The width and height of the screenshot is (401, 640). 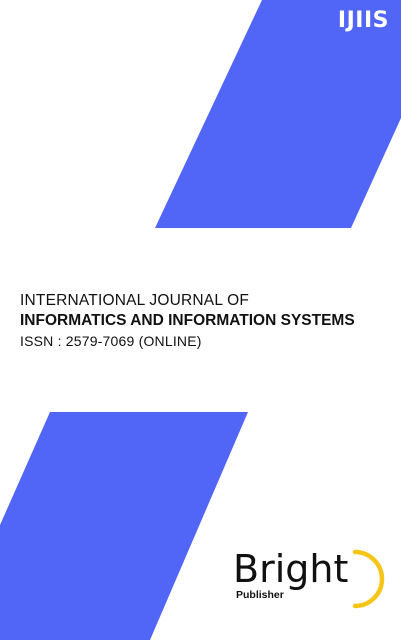 I want to click on journal-title-line-1: INTERNATIONAL JOURNAL OF, so click(x=134, y=300).